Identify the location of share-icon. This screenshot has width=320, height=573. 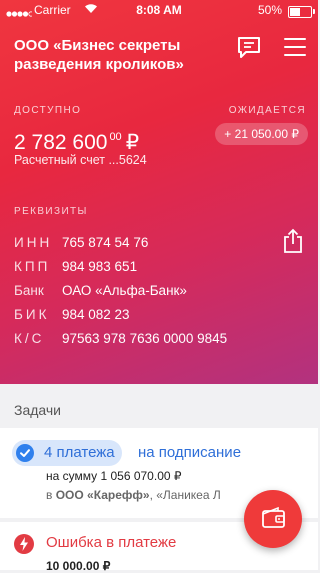
(293, 241).